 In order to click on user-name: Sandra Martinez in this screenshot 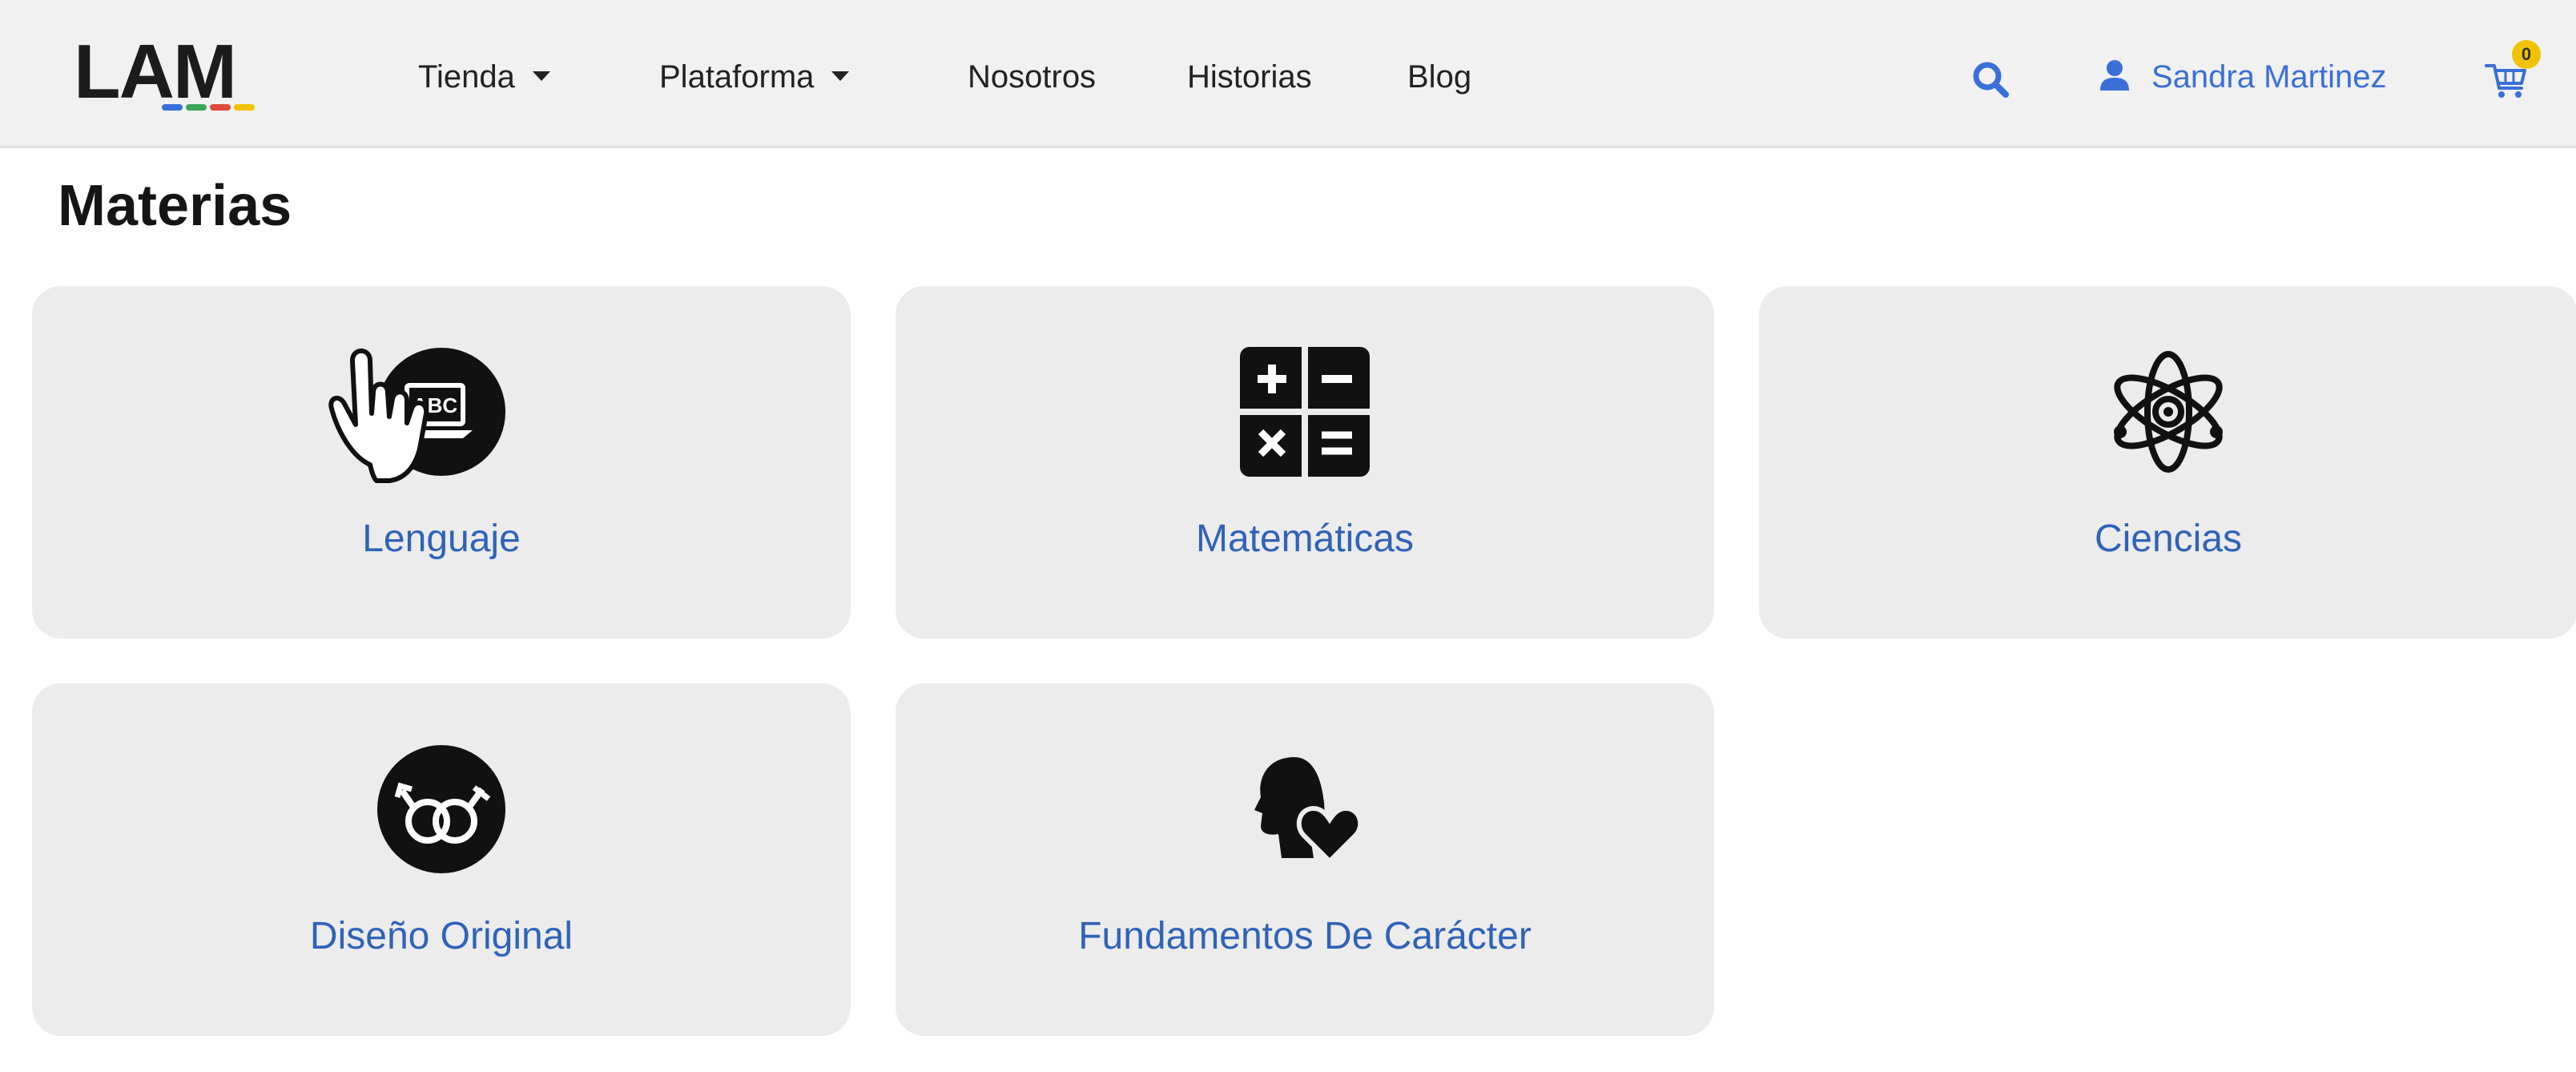, I will do `click(2269, 77)`.